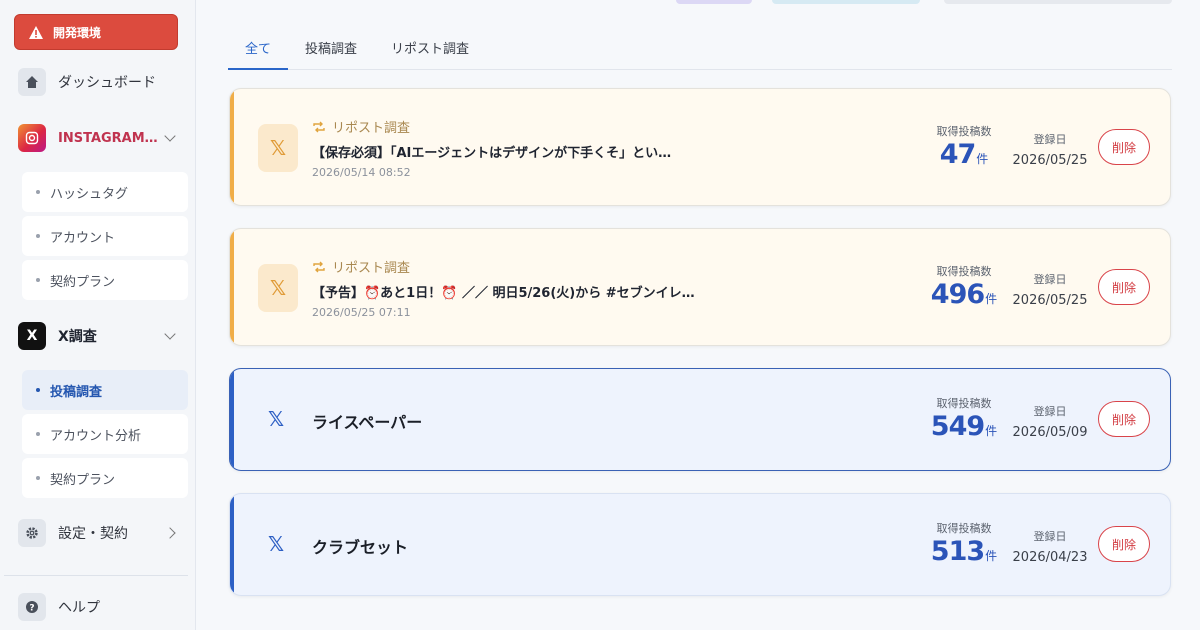 Image resolution: width=1200 pixels, height=630 pixels. I want to click on chevron-right-icon, so click(170, 533).